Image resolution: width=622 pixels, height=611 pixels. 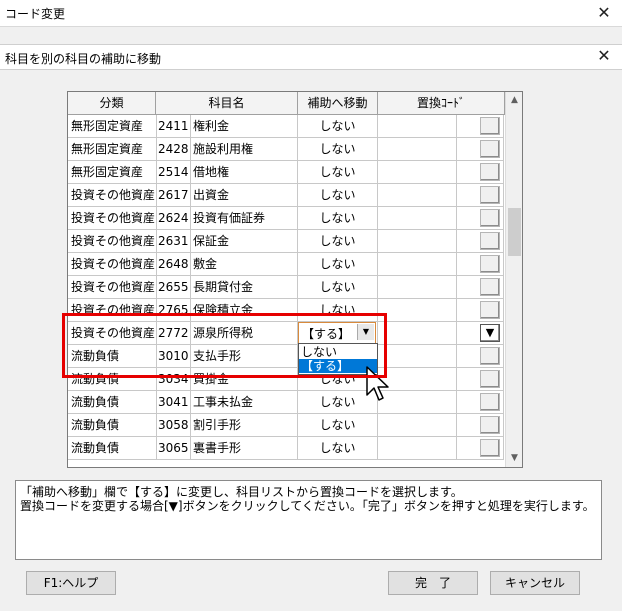 I want to click on table-row: 投資その他資産 2624 投資有価証券 しない, so click(x=286, y=218).